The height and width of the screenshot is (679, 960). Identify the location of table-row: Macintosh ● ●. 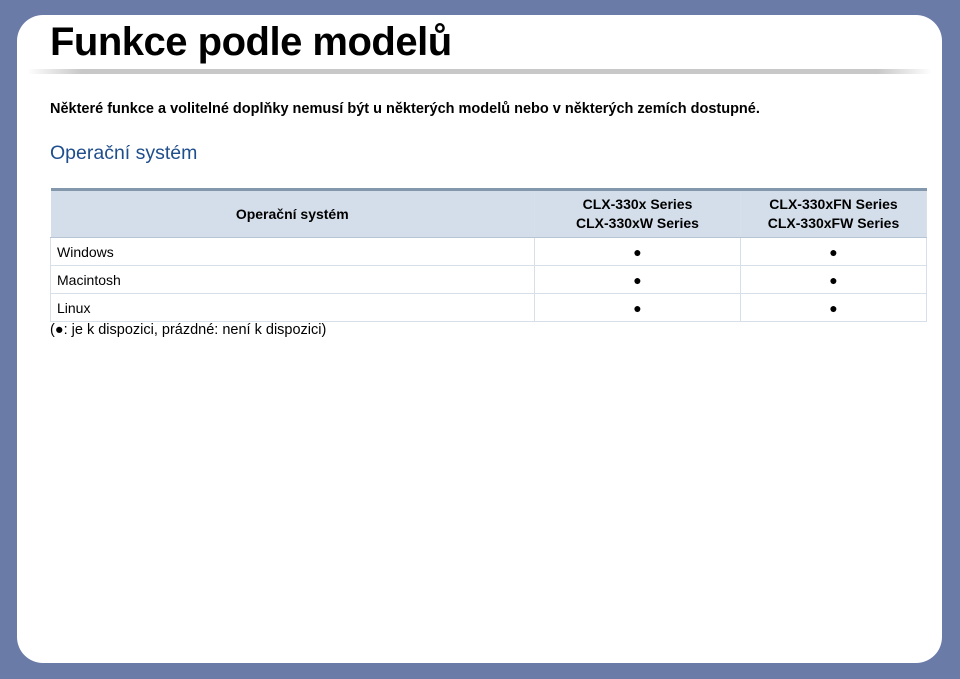
(488, 279).